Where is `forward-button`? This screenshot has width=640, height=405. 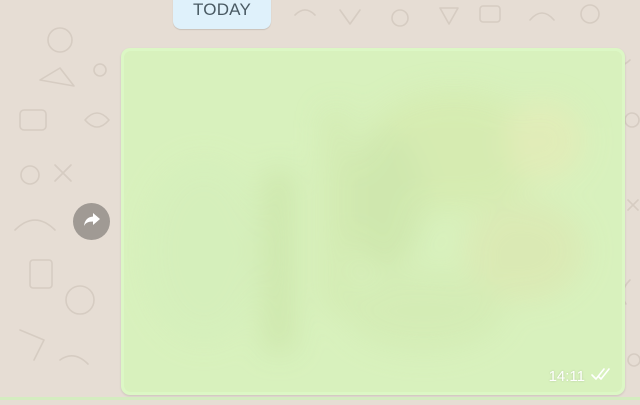 forward-button is located at coordinates (91, 221).